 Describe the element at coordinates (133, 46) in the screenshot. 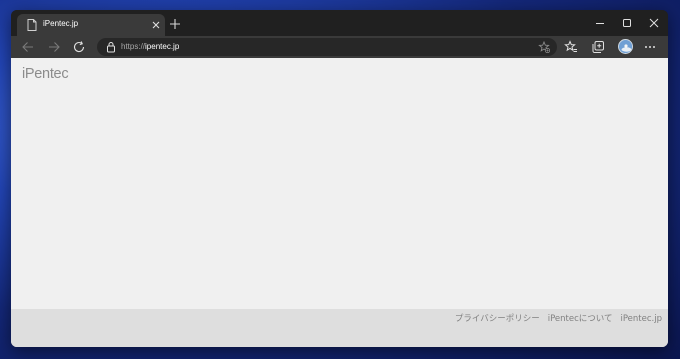

I see `url-scheme: https://` at that location.